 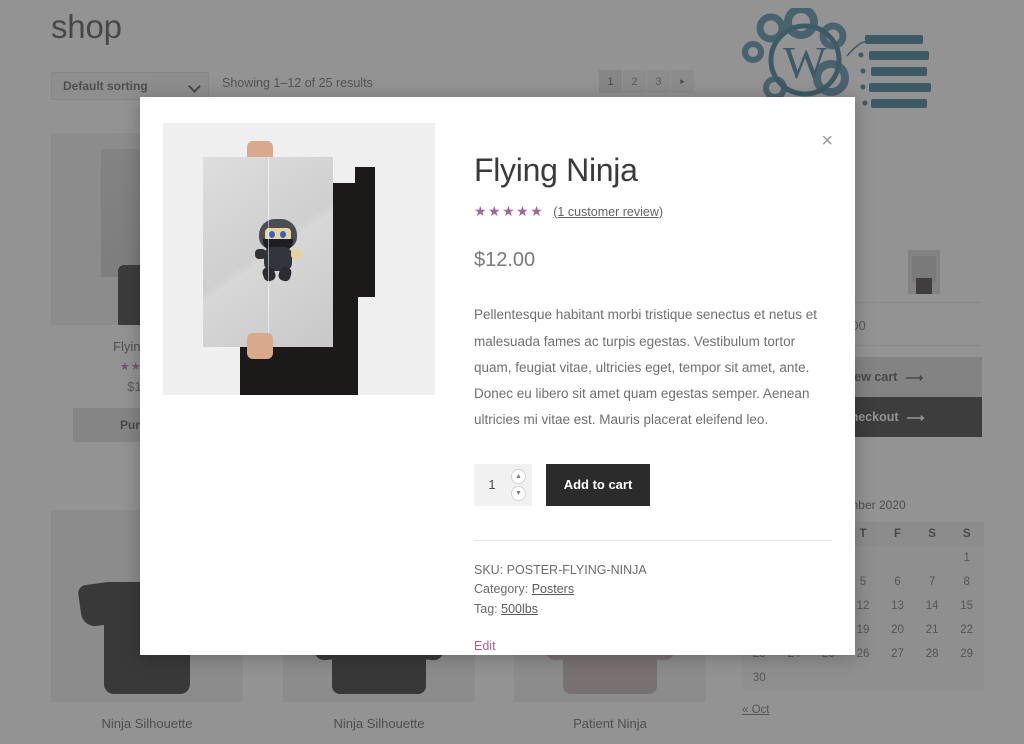 What do you see at coordinates (486, 608) in the screenshot?
I see `tag-label: Tag:` at bounding box center [486, 608].